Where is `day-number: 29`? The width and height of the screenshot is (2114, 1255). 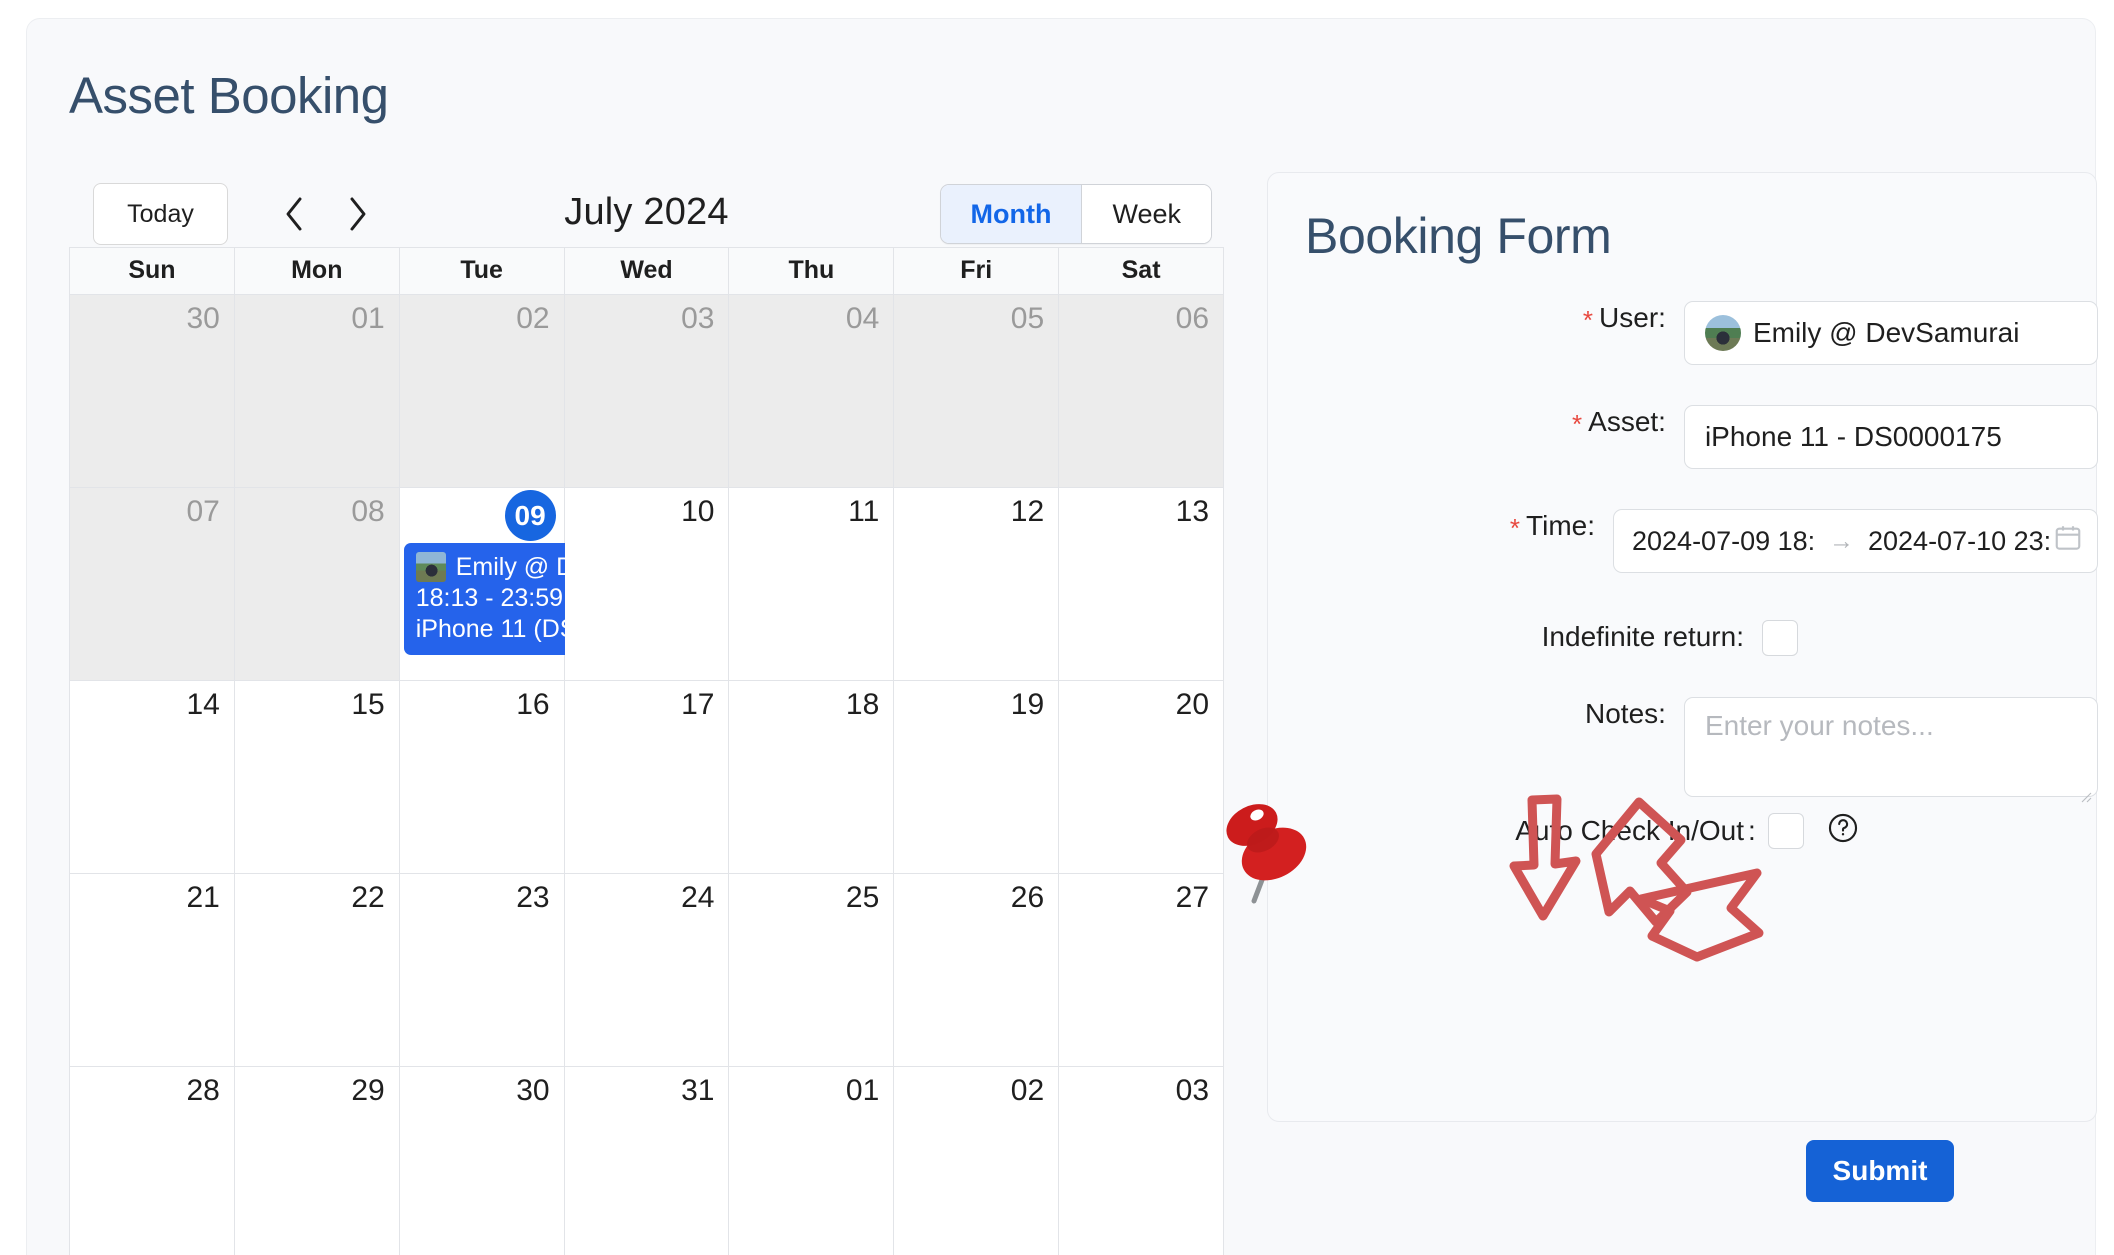
day-number: 29 is located at coordinates (368, 1090).